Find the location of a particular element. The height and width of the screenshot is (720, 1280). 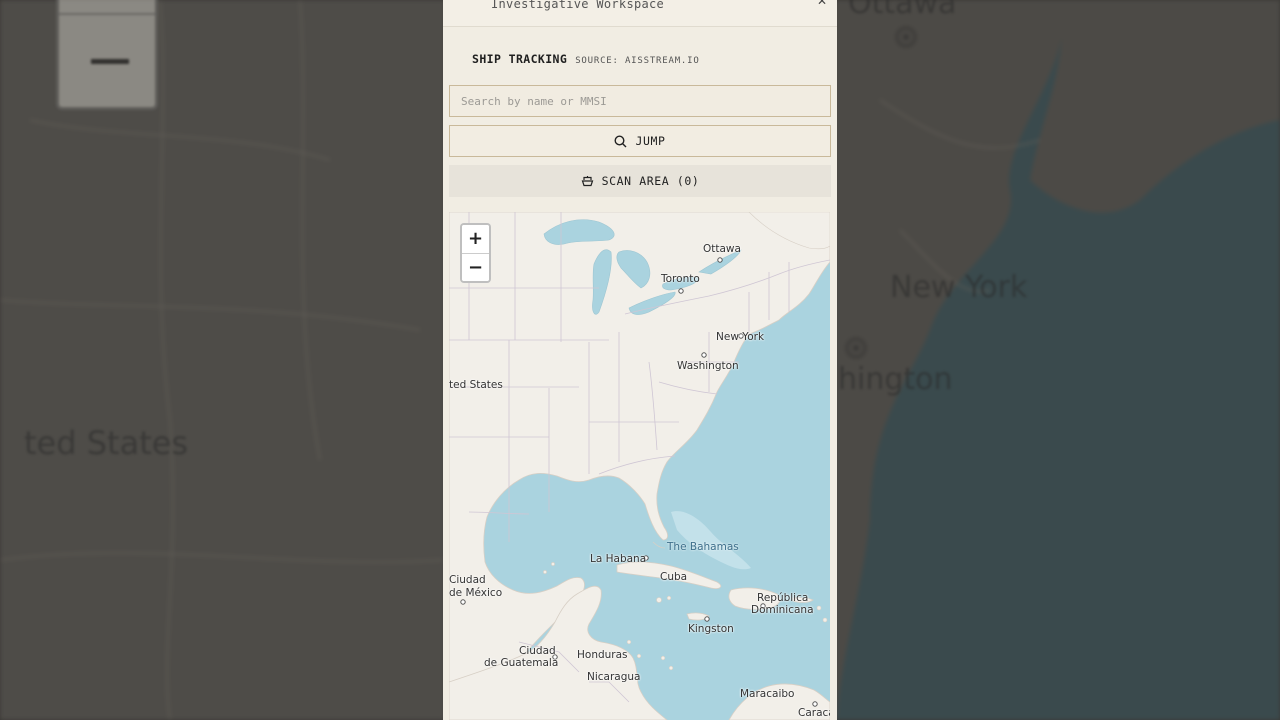

map-label-caracas: Caraca is located at coordinates (814, 713).